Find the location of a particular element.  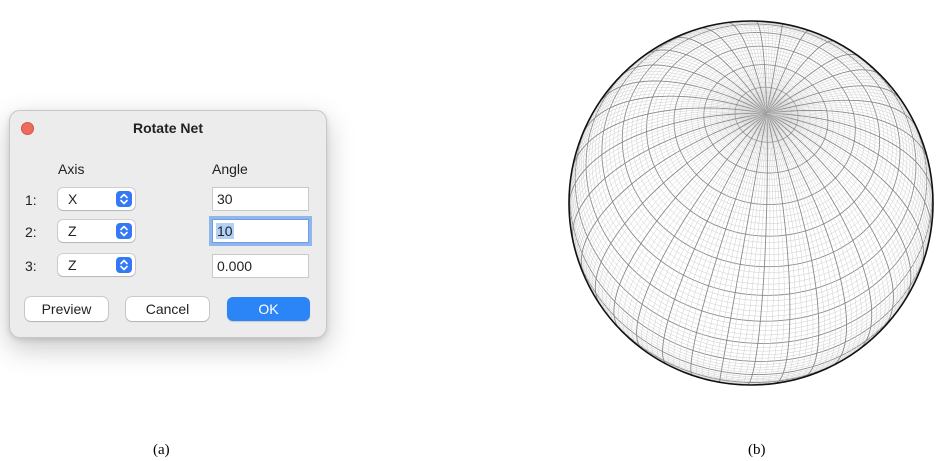

caption-a: (a) is located at coordinates (161, 450).